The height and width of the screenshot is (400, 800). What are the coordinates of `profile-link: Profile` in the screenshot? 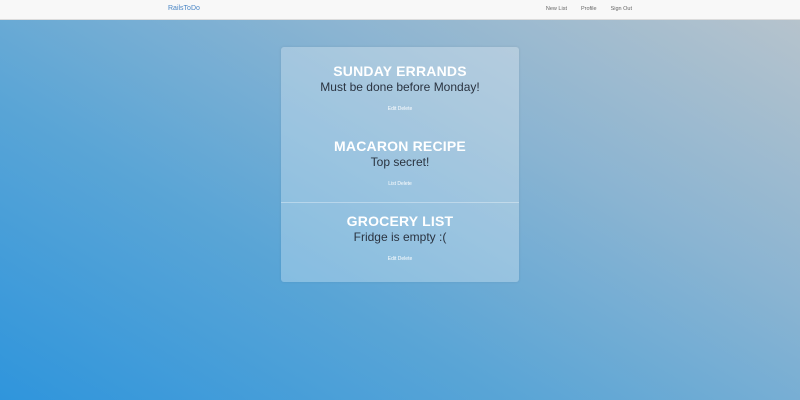 It's located at (589, 9).